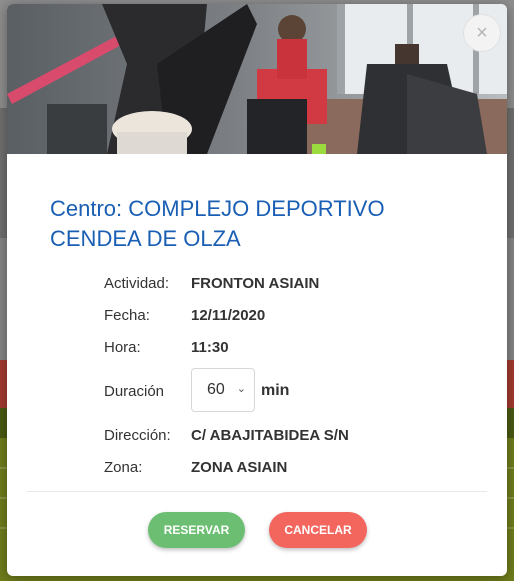  Describe the element at coordinates (122, 347) in the screenshot. I see `hora-label: Hora:` at that location.